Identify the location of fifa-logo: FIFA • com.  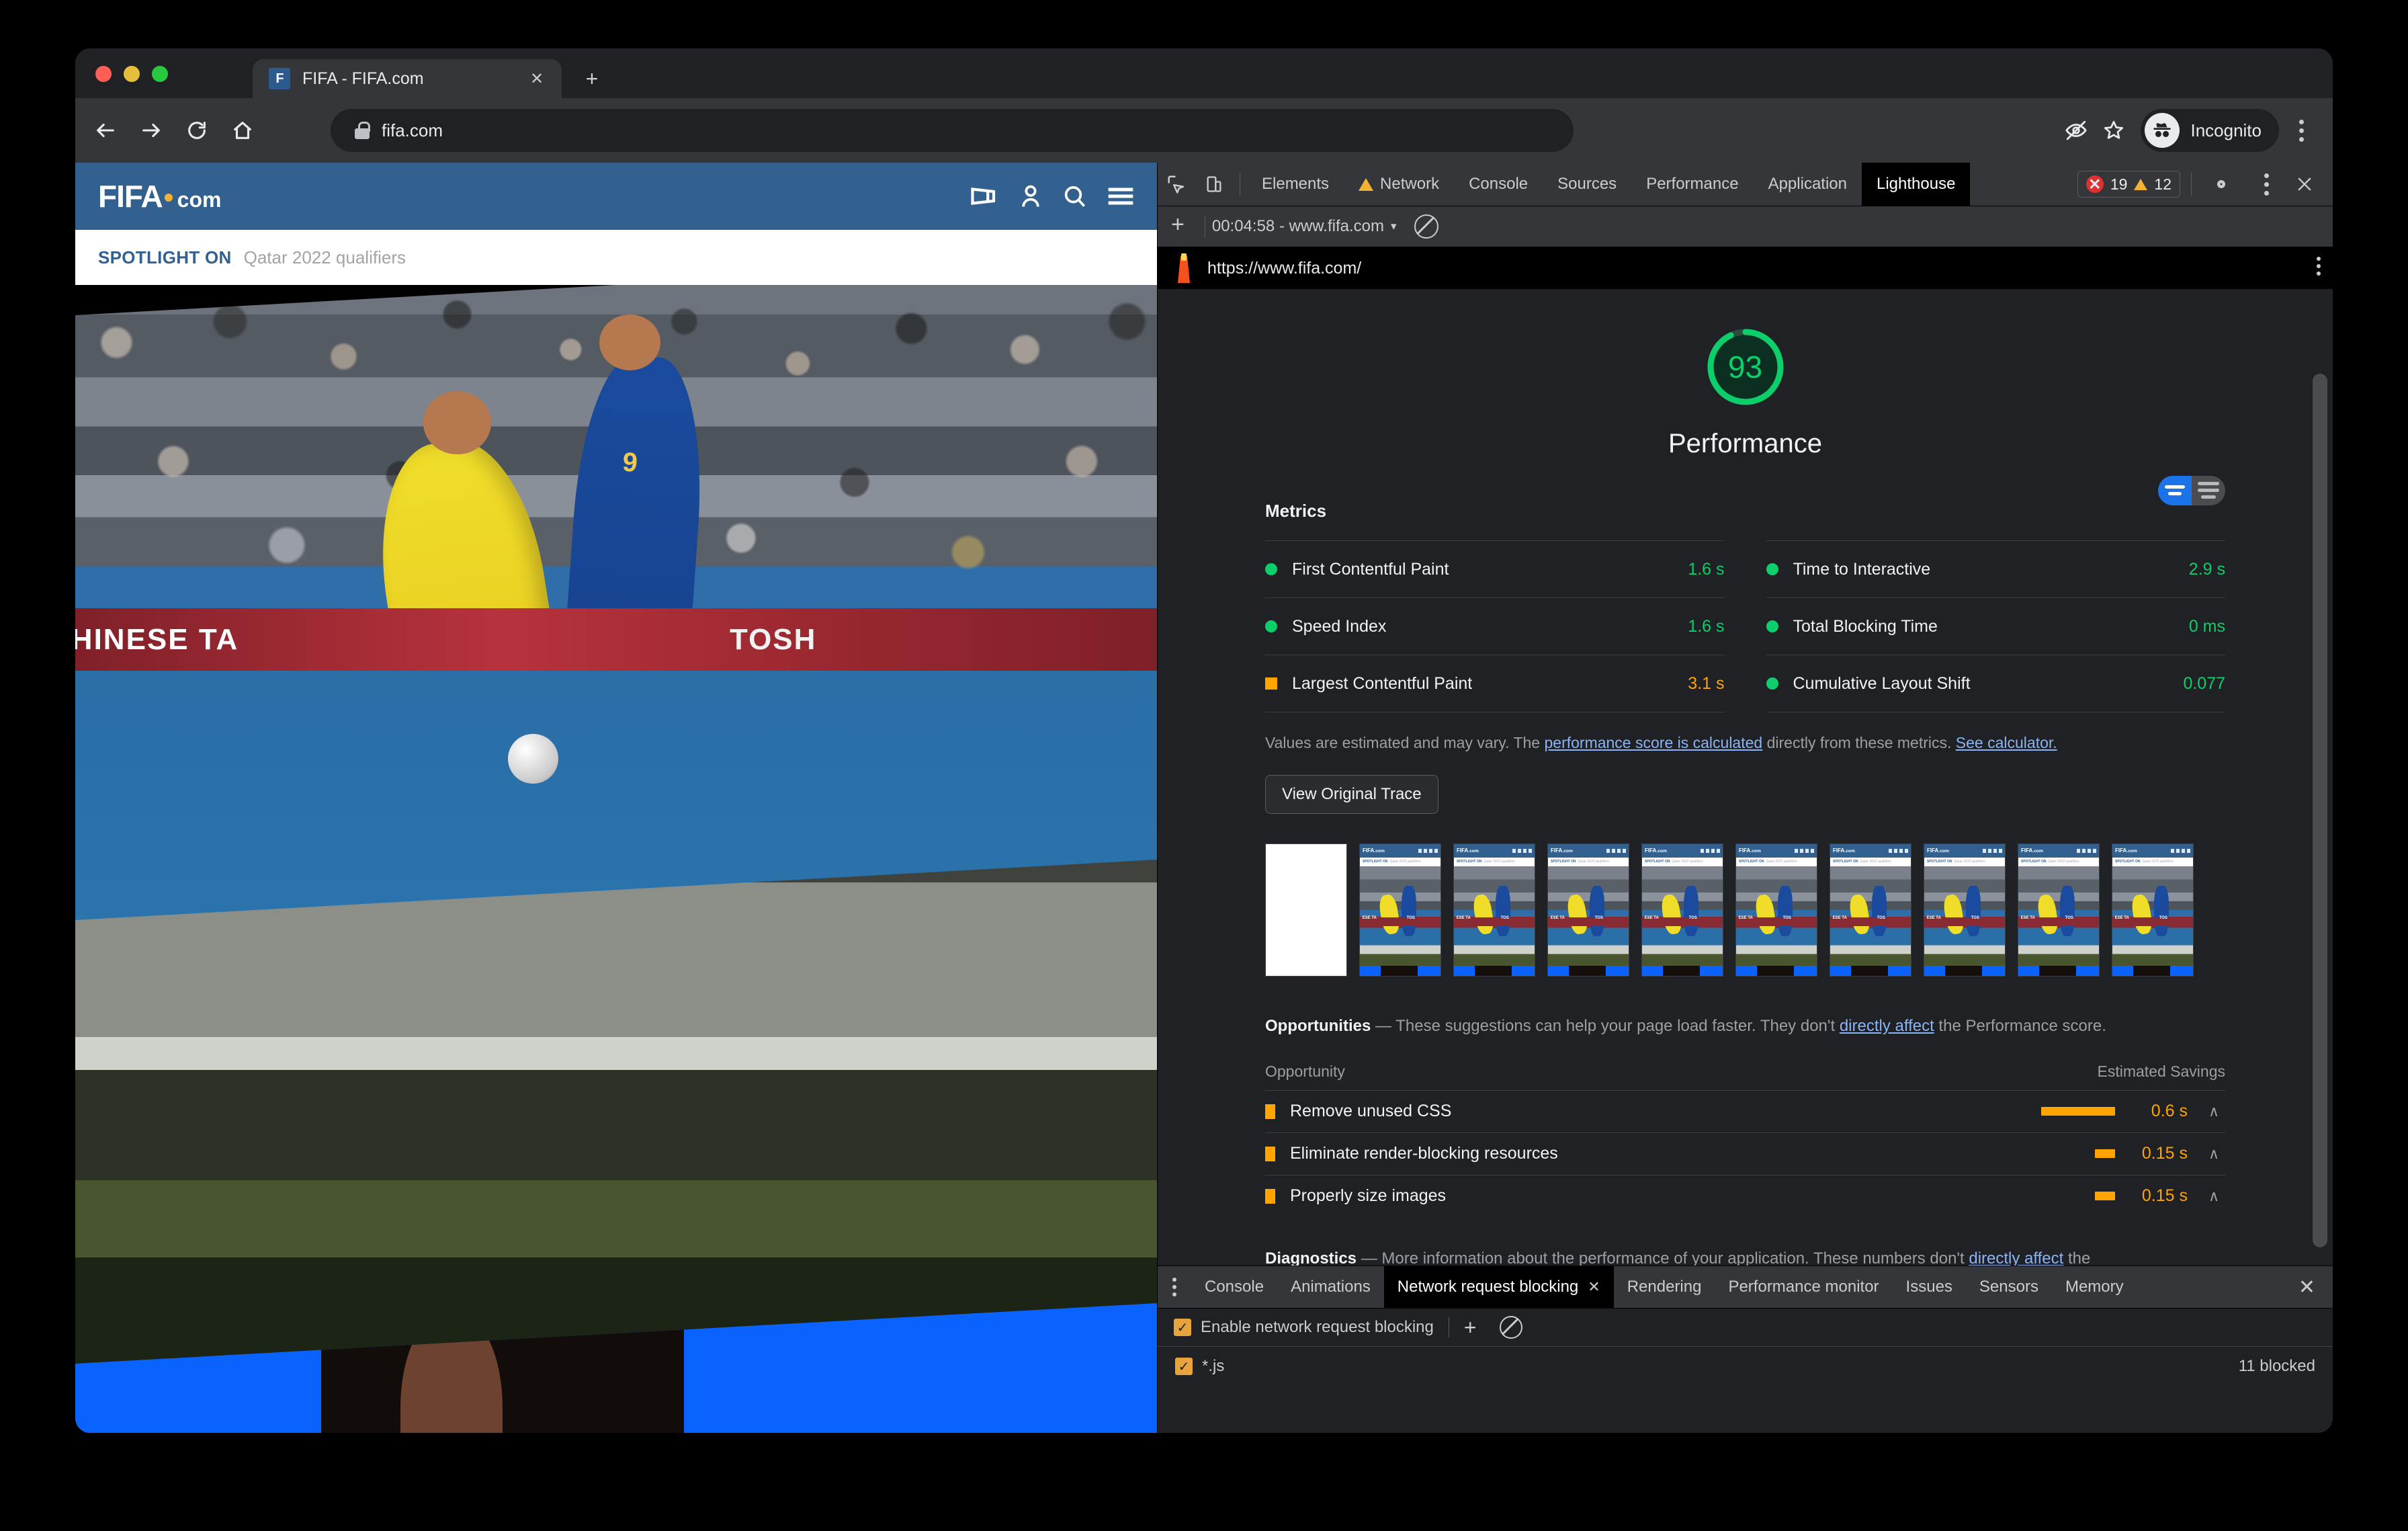
(159, 196).